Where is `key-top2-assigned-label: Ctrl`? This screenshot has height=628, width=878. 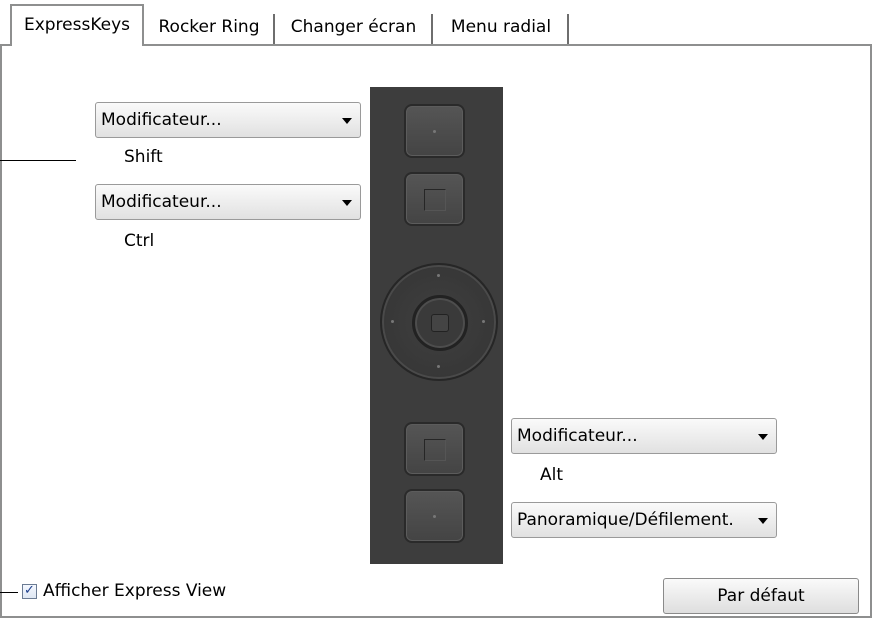 key-top2-assigned-label: Ctrl is located at coordinates (139, 241).